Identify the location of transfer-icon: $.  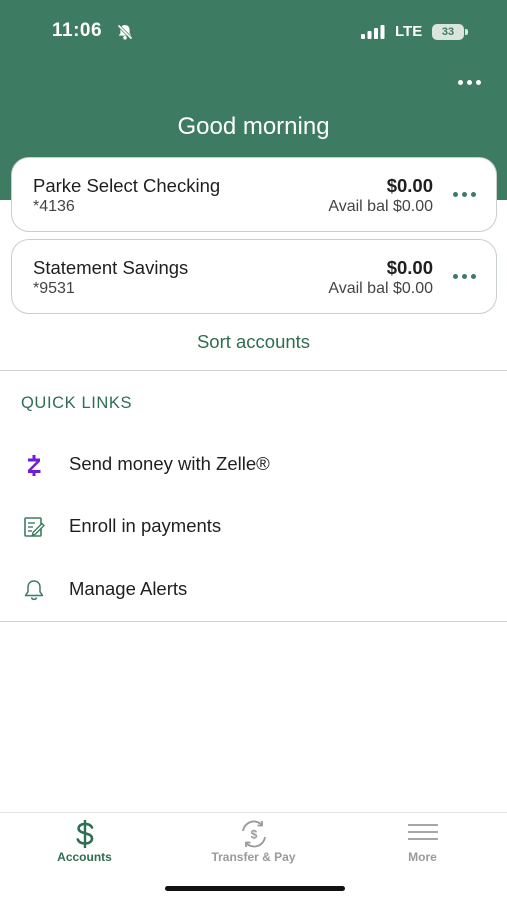
(253, 834).